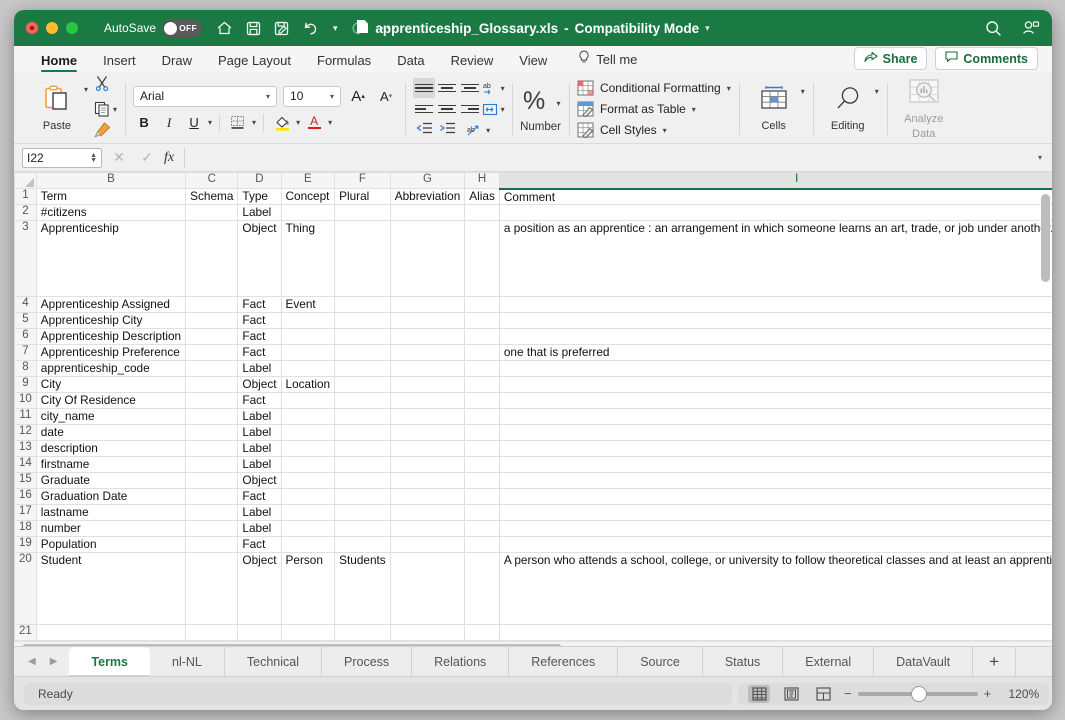 The width and height of the screenshot is (1065, 720). Describe the element at coordinates (775, 448) in the screenshot. I see `cell-I13` at that location.